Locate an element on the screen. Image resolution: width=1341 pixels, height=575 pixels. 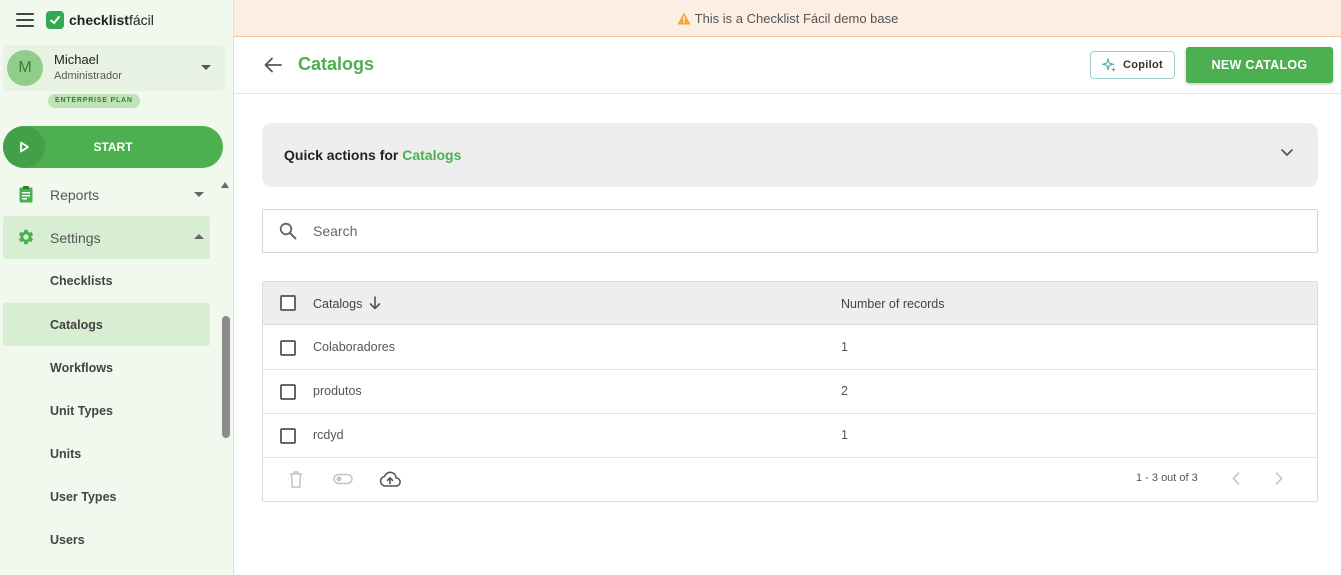
plan-badge: ENTERPRISE PLAN is located at coordinates (94, 101).